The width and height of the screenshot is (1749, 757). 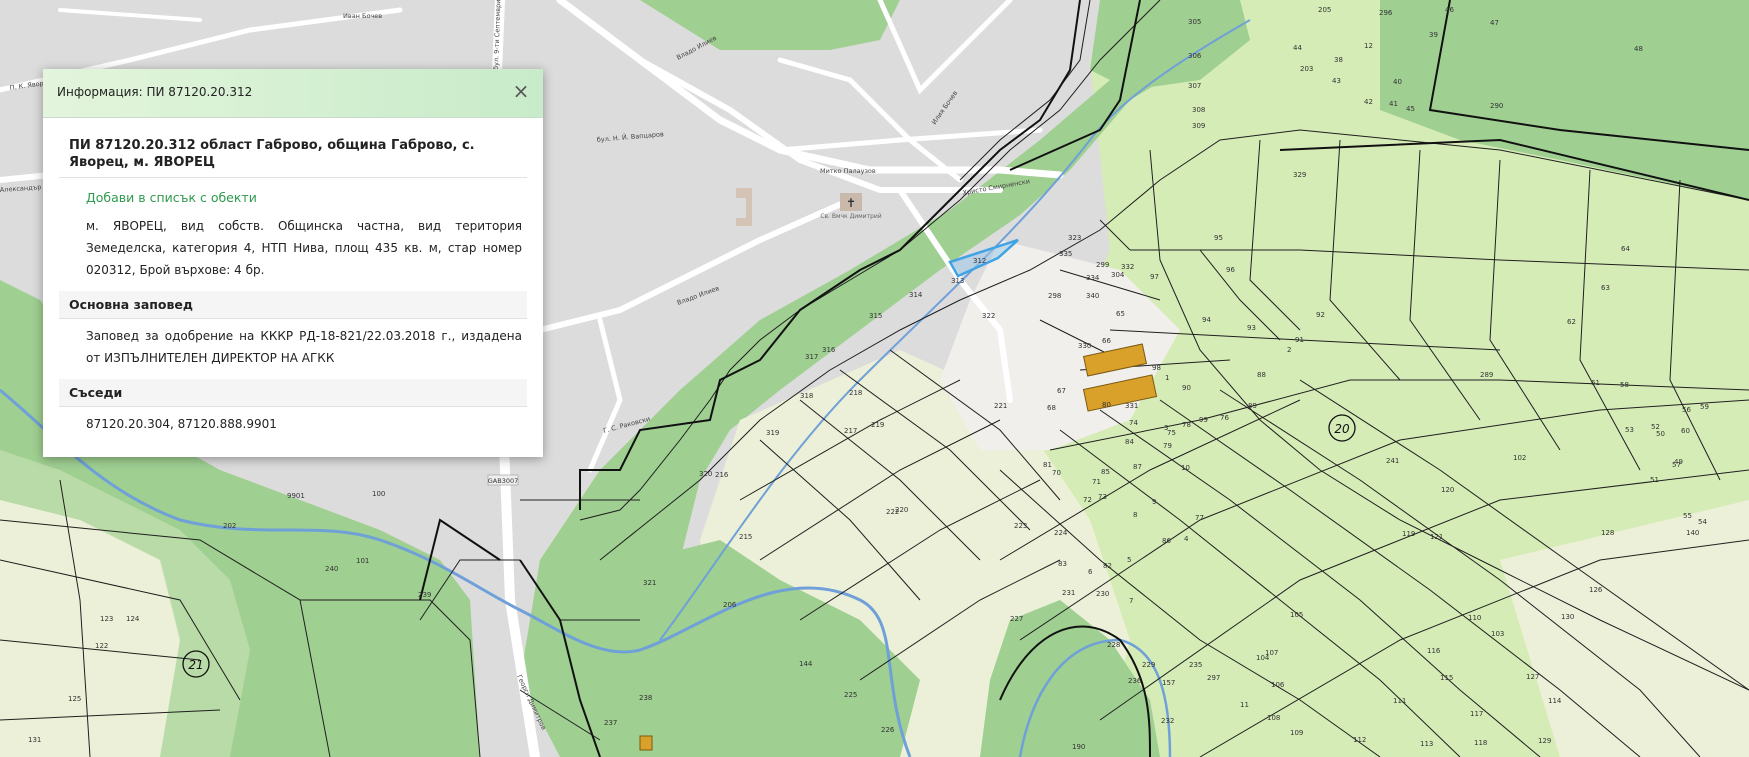 I want to click on parcel-number: 235, so click(x=1195, y=665).